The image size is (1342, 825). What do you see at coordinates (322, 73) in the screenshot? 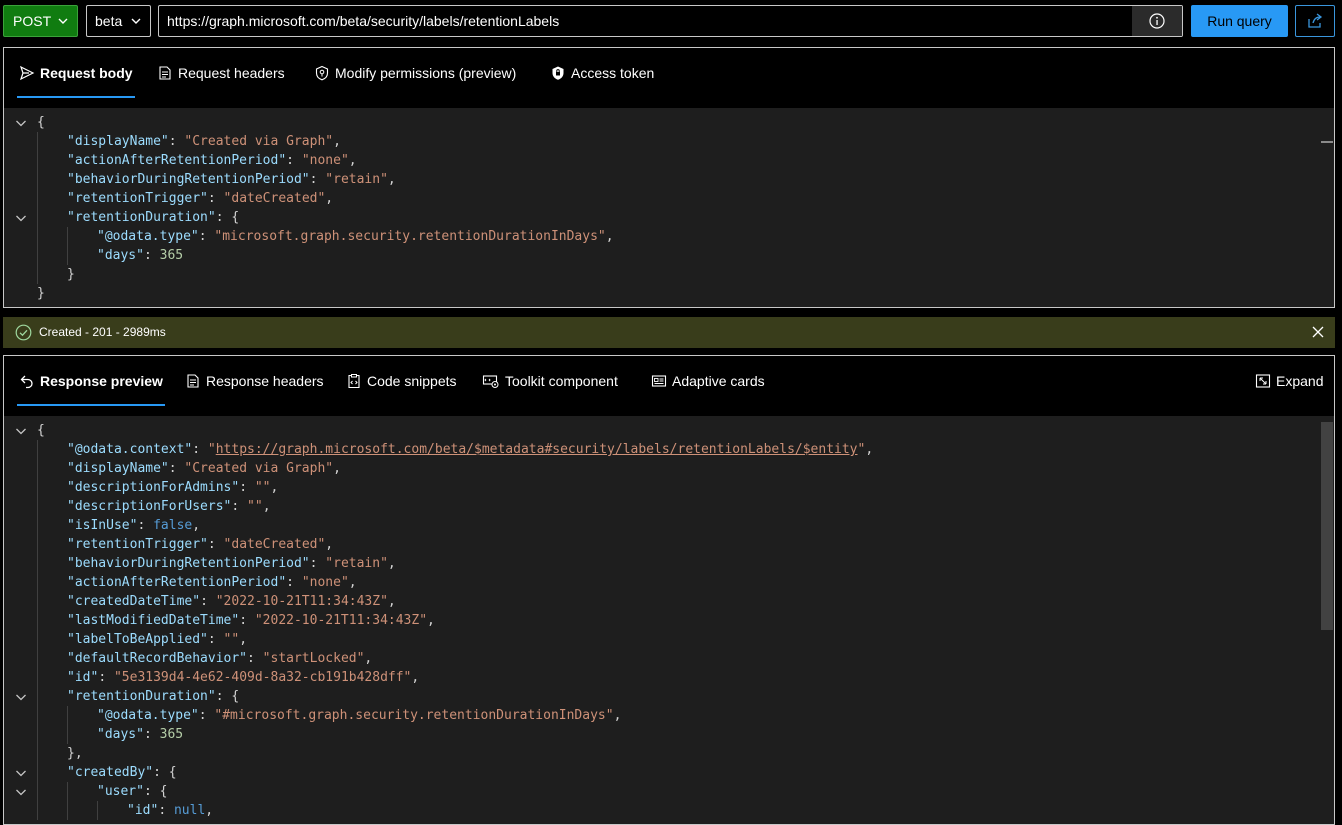
I see `shield-key-icon` at bounding box center [322, 73].